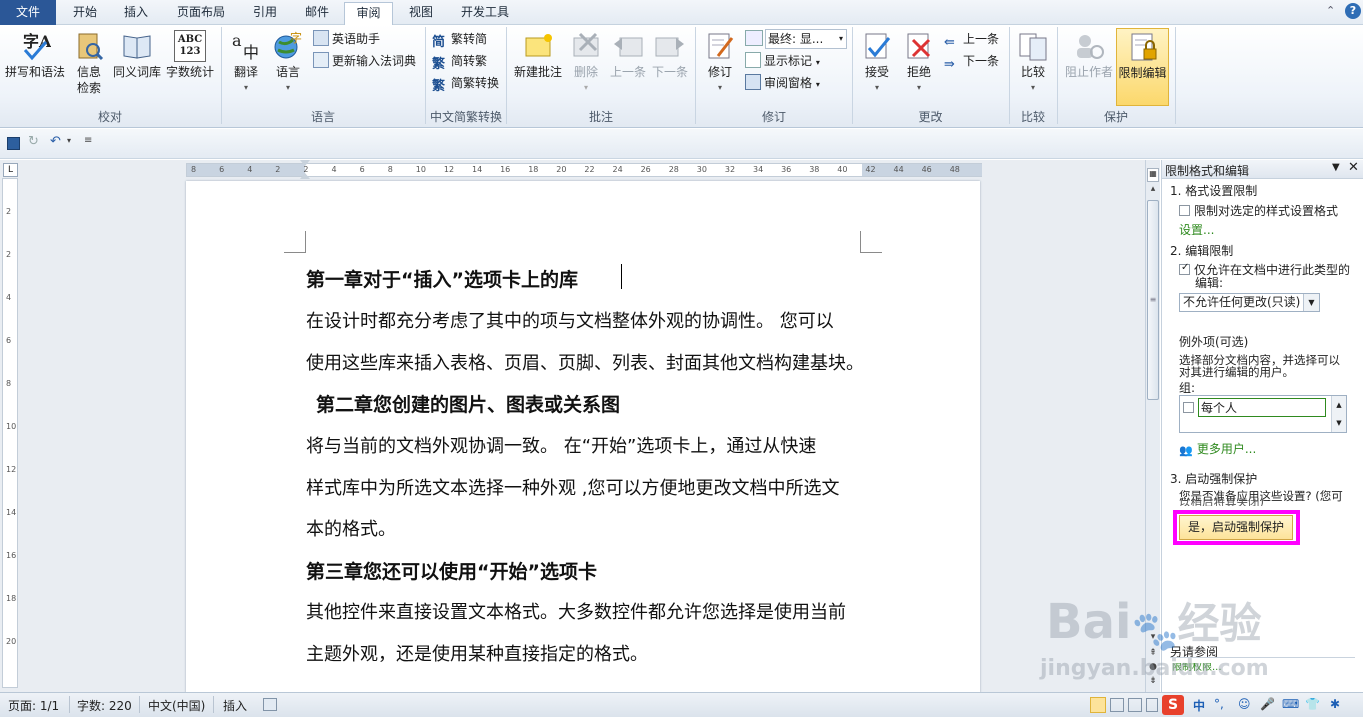  Describe the element at coordinates (1254, 407) in the screenshot. I see `group-everyone-item: 每个人` at that location.